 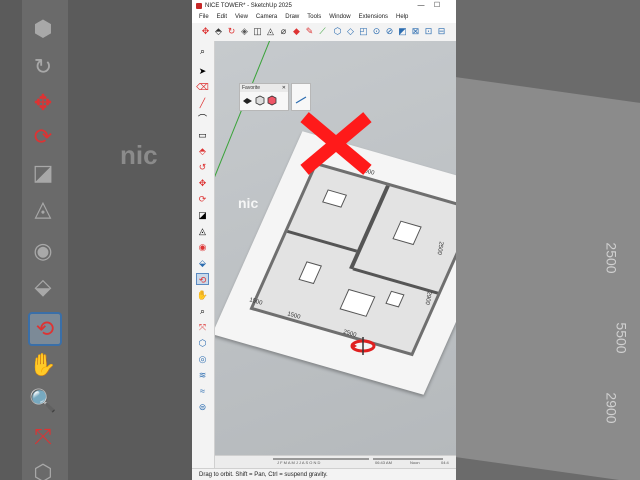 What do you see at coordinates (251, 88) in the screenshot?
I see `favorites-title: Favorite` at bounding box center [251, 88].